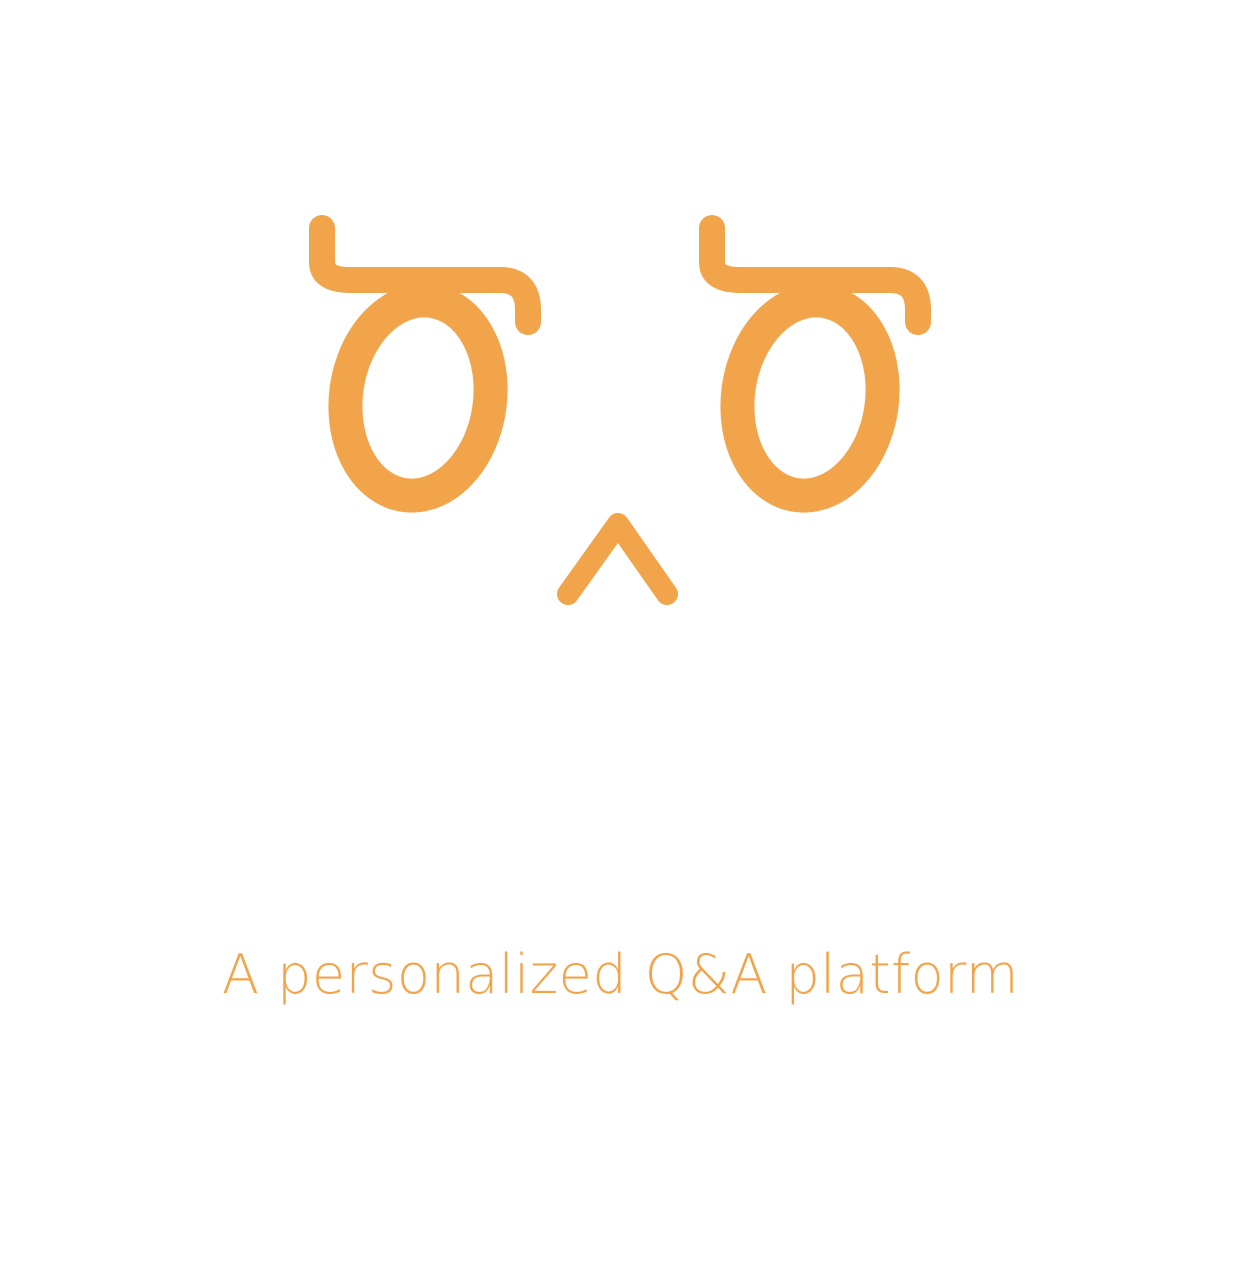 This screenshot has width=1241, height=1275. I want to click on tagline: A personalized Q&A platform, so click(620, 974).